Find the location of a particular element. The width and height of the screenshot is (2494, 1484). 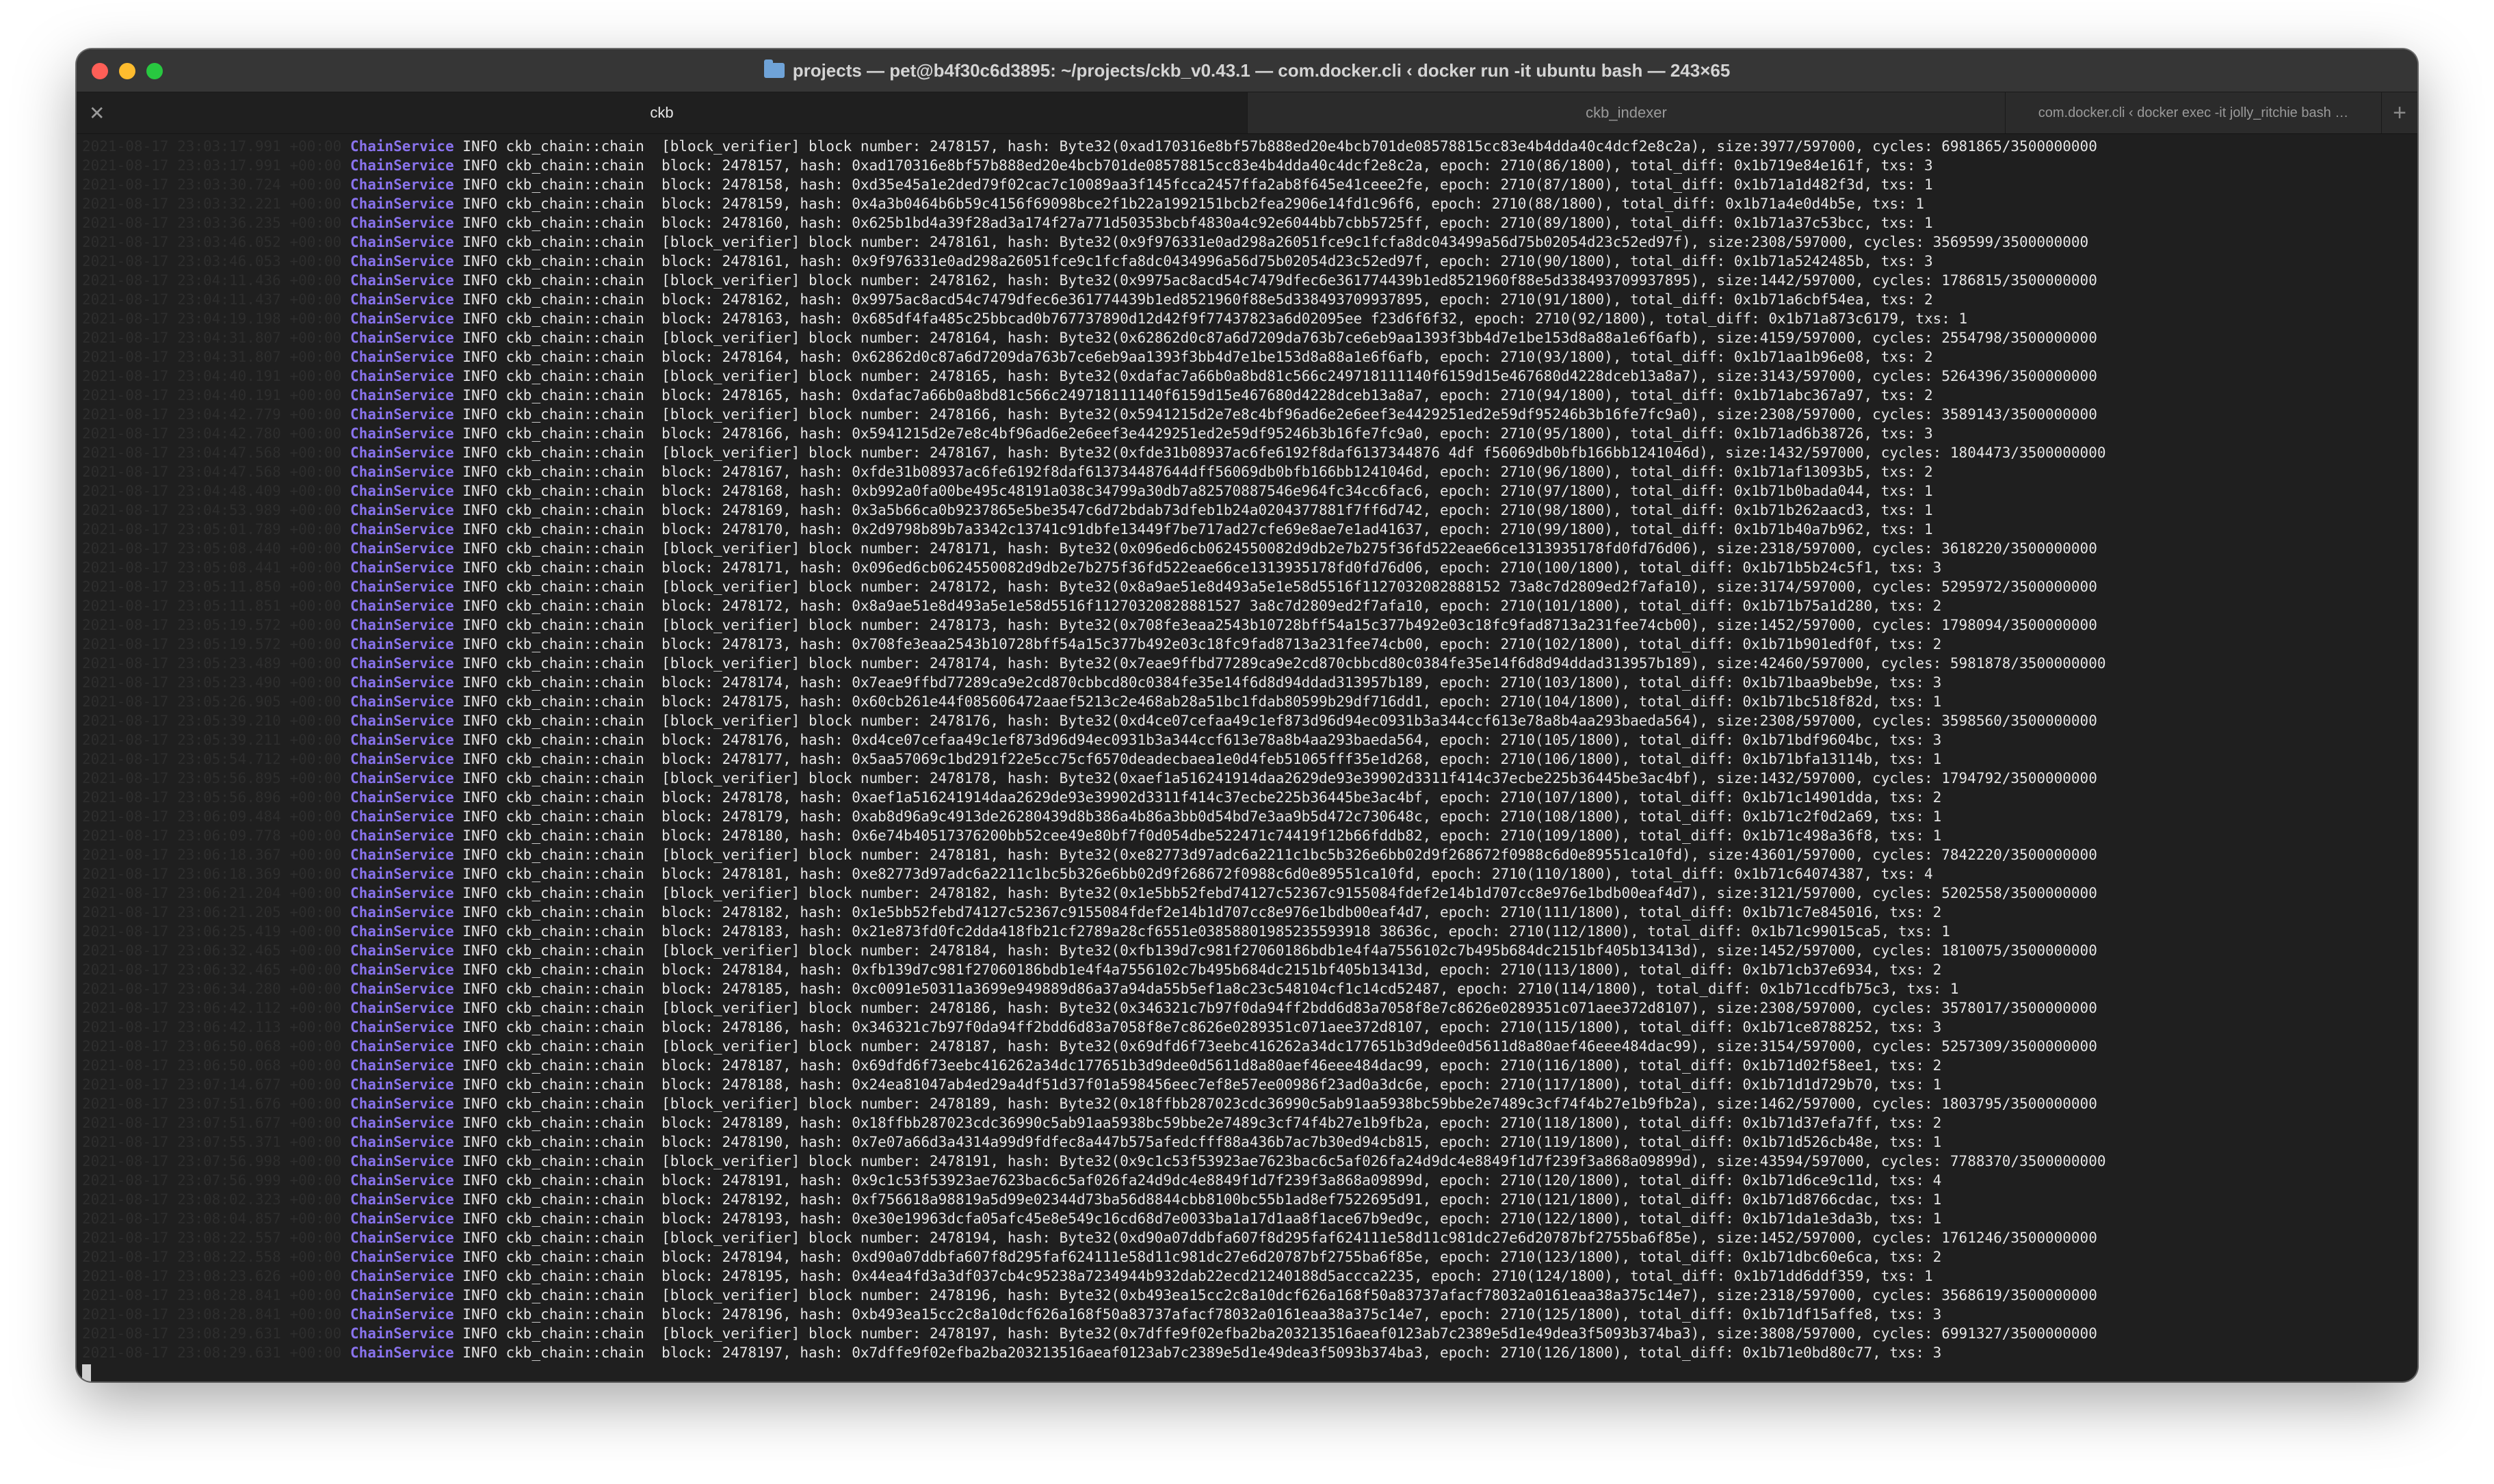

log-timestamp: 2021-08-17 23:05:39.210 +00:00 is located at coordinates (216, 721).